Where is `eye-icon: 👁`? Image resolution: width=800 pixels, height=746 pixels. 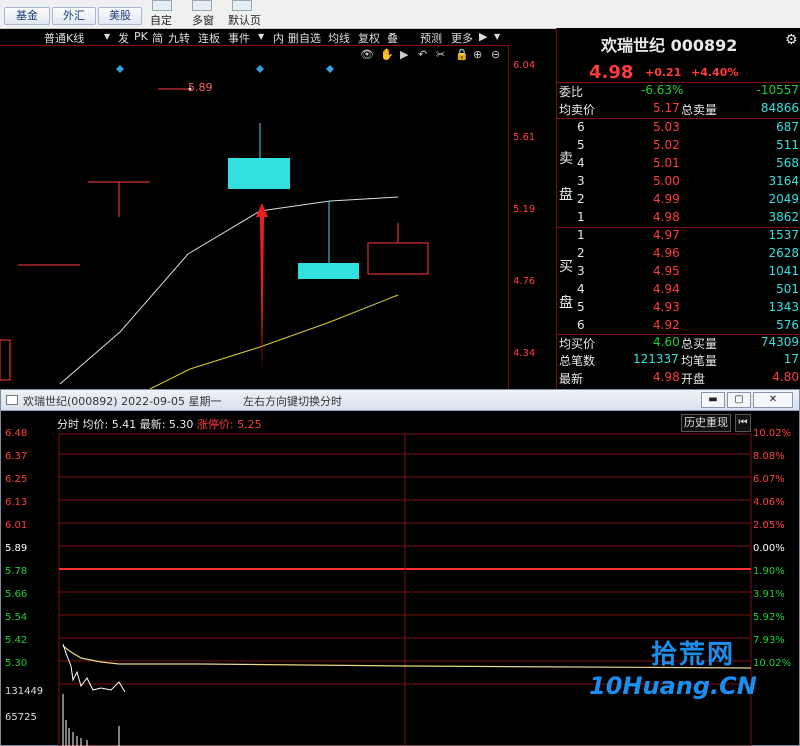 eye-icon: 👁 is located at coordinates (367, 54).